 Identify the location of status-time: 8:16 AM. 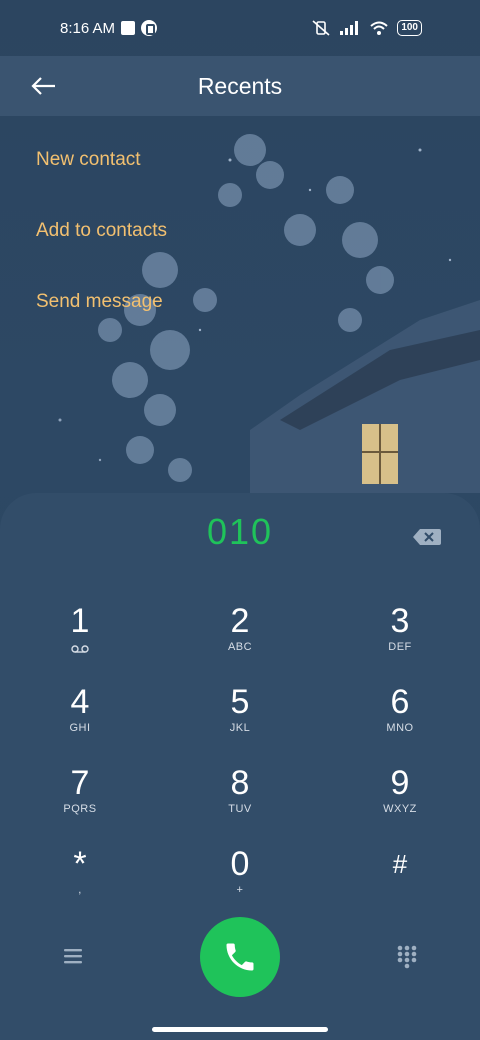
(88, 28).